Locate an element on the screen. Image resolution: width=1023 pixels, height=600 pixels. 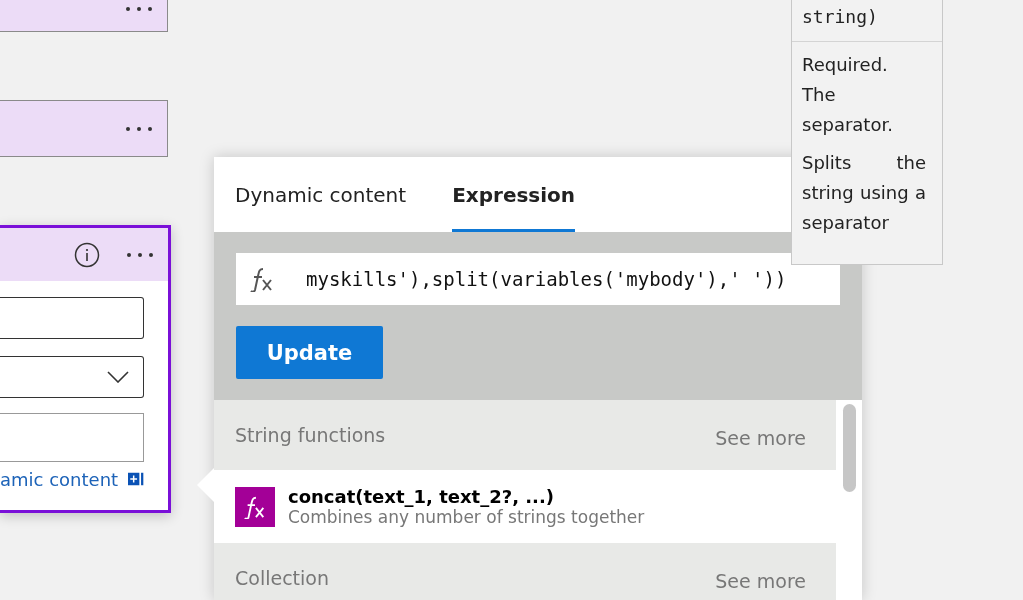
dropdown-field is located at coordinates (72, 377).